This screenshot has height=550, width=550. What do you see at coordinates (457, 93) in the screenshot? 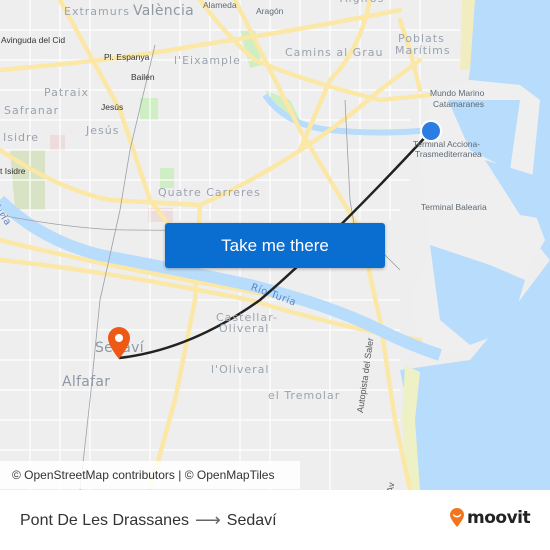
I see `label-mundo-marino-1: Mundo Marino` at bounding box center [457, 93].